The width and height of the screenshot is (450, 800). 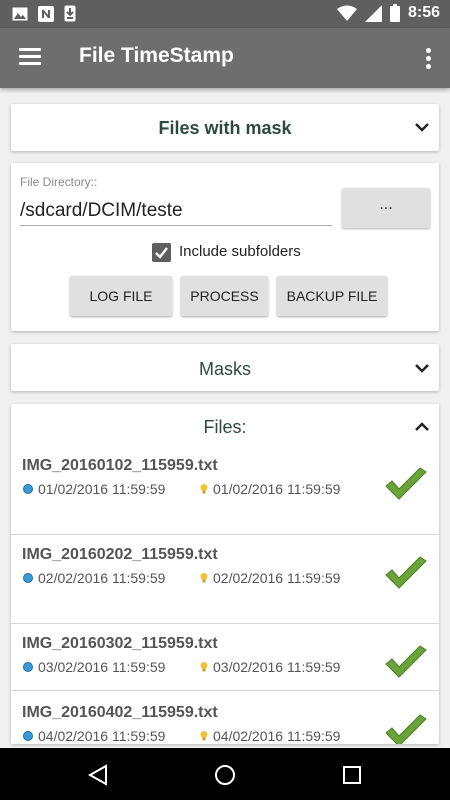 I want to click on created-time: 04/02/2016 11:59:59, so click(x=102, y=736).